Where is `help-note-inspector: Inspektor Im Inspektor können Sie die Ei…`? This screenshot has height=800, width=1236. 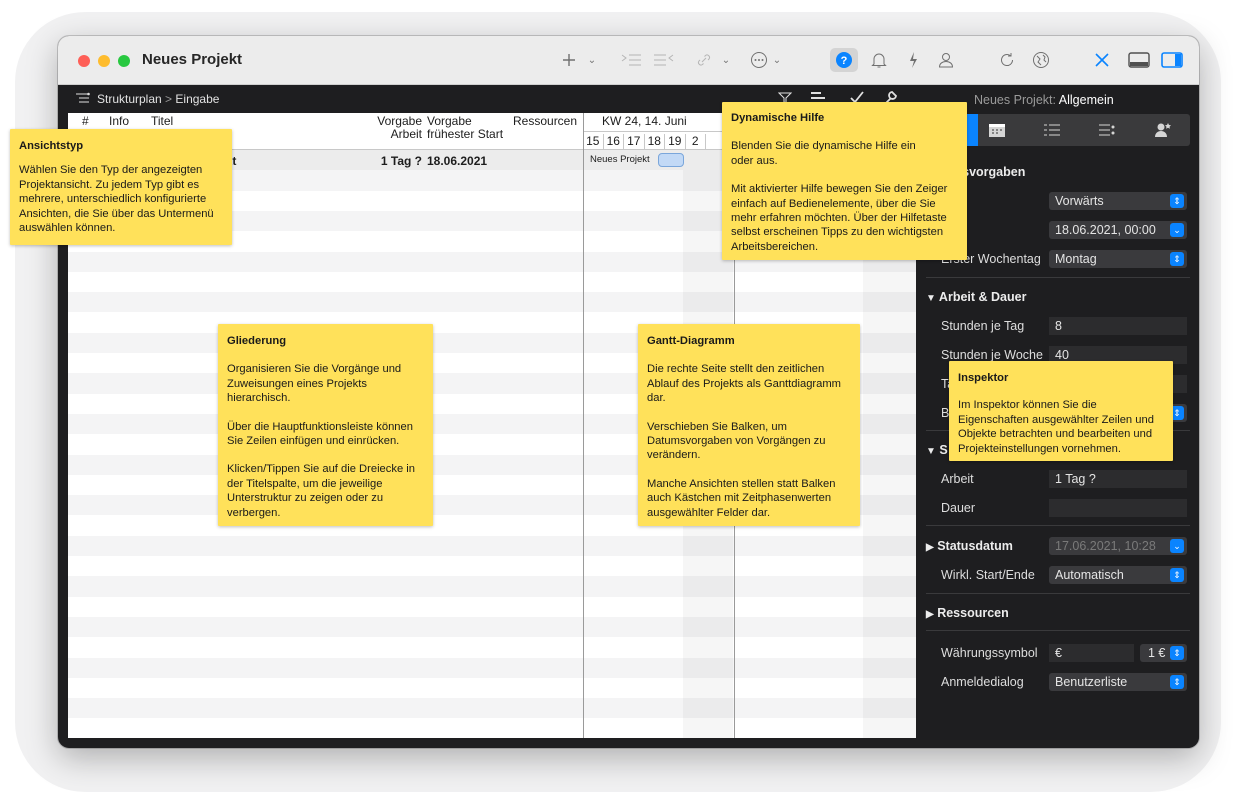
help-note-inspector: Inspektor Im Inspektor können Sie die Ei… is located at coordinates (1061, 411).